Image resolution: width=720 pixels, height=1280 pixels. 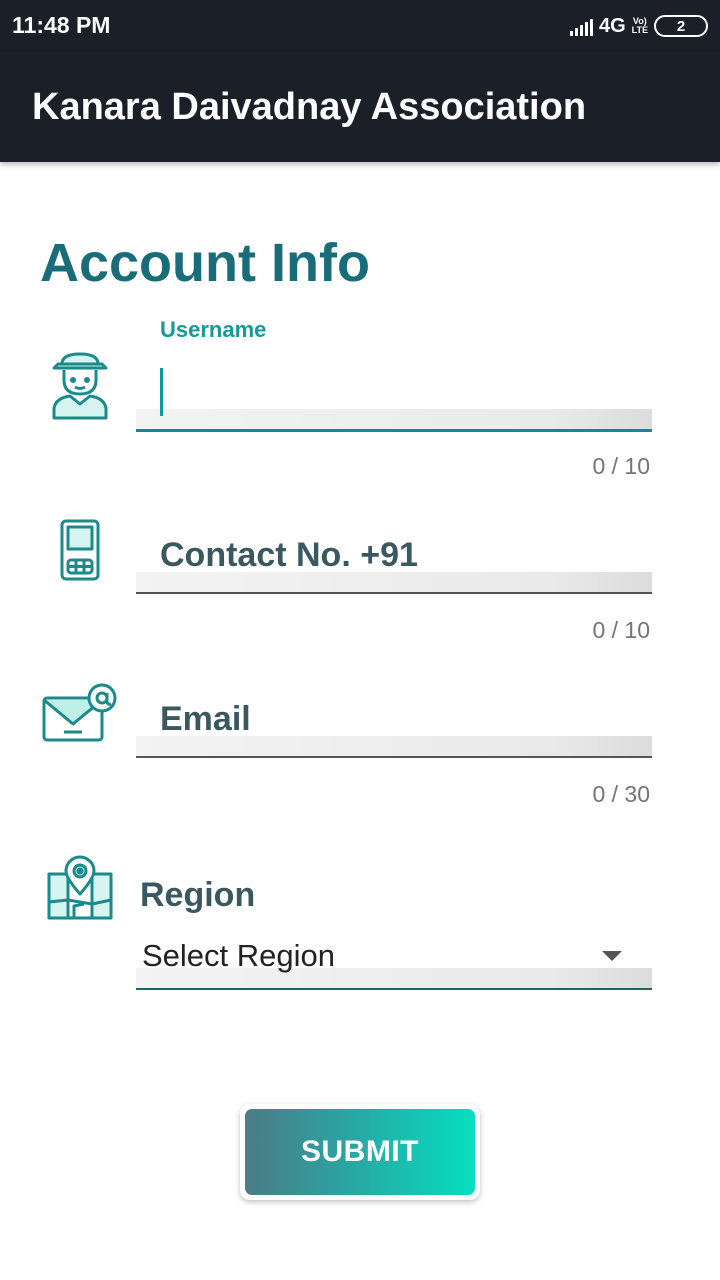 What do you see at coordinates (394, 746) in the screenshot?
I see `email-input` at bounding box center [394, 746].